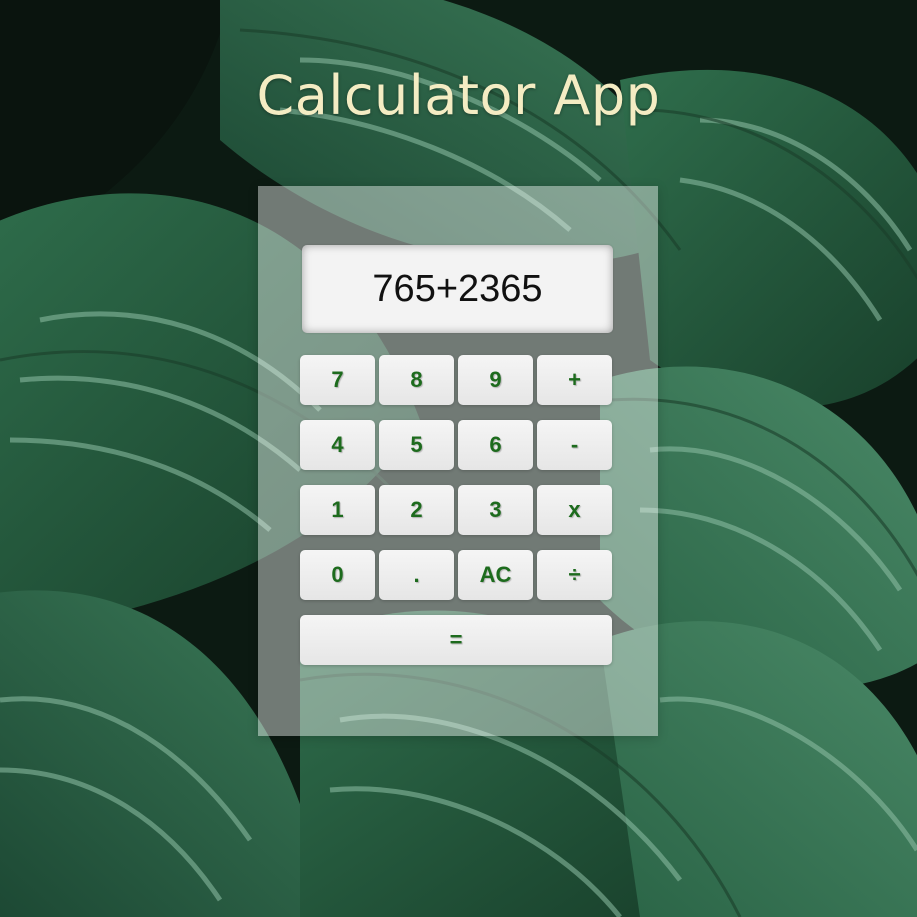  I want to click on key-4: 4, so click(337, 445).